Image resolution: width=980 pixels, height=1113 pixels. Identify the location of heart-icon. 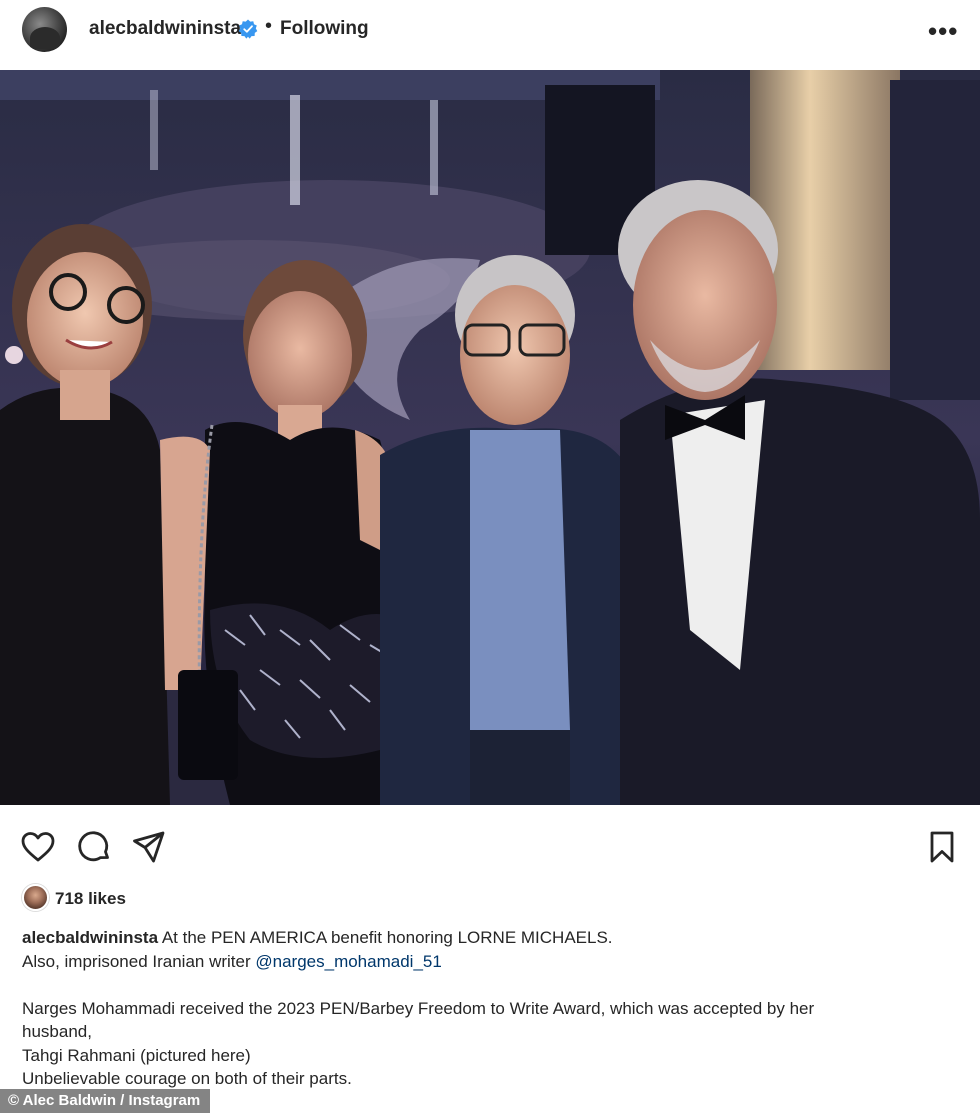
(38, 847).